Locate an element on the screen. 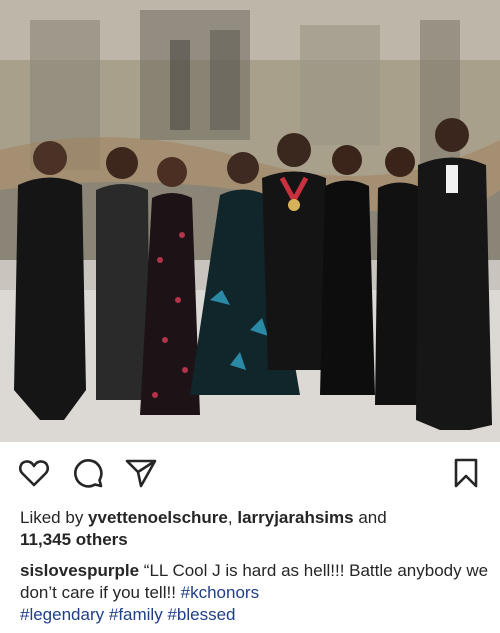 This screenshot has height=633, width=500. liker-username: larryjarahsims is located at coordinates (295, 517).